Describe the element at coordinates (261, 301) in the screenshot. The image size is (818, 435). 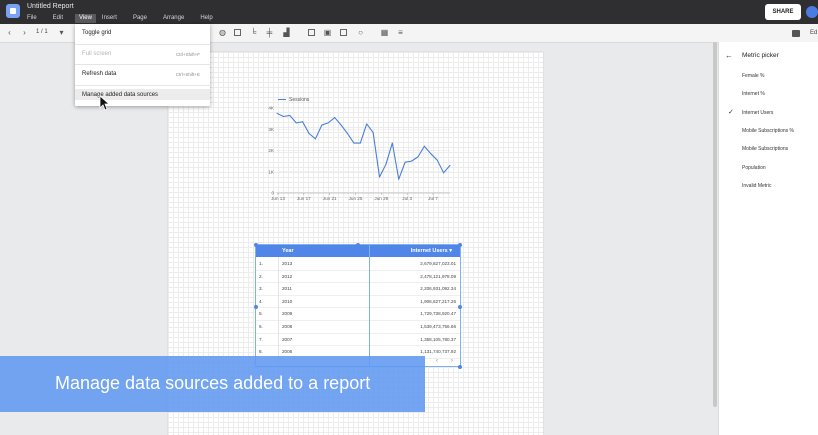
I see `row-index: 4.` at that location.